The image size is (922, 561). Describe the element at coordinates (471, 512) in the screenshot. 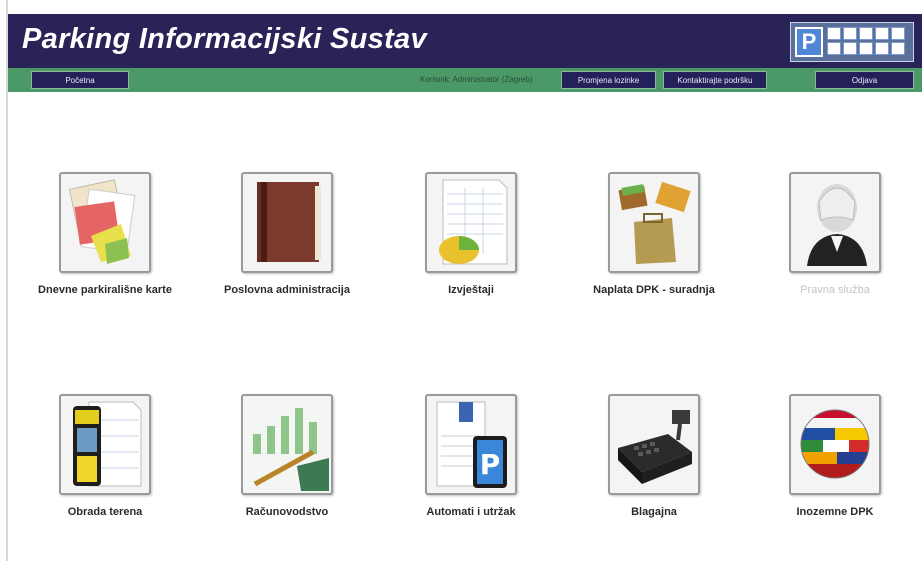

I see `tile-label: Automati i utržak` at that location.